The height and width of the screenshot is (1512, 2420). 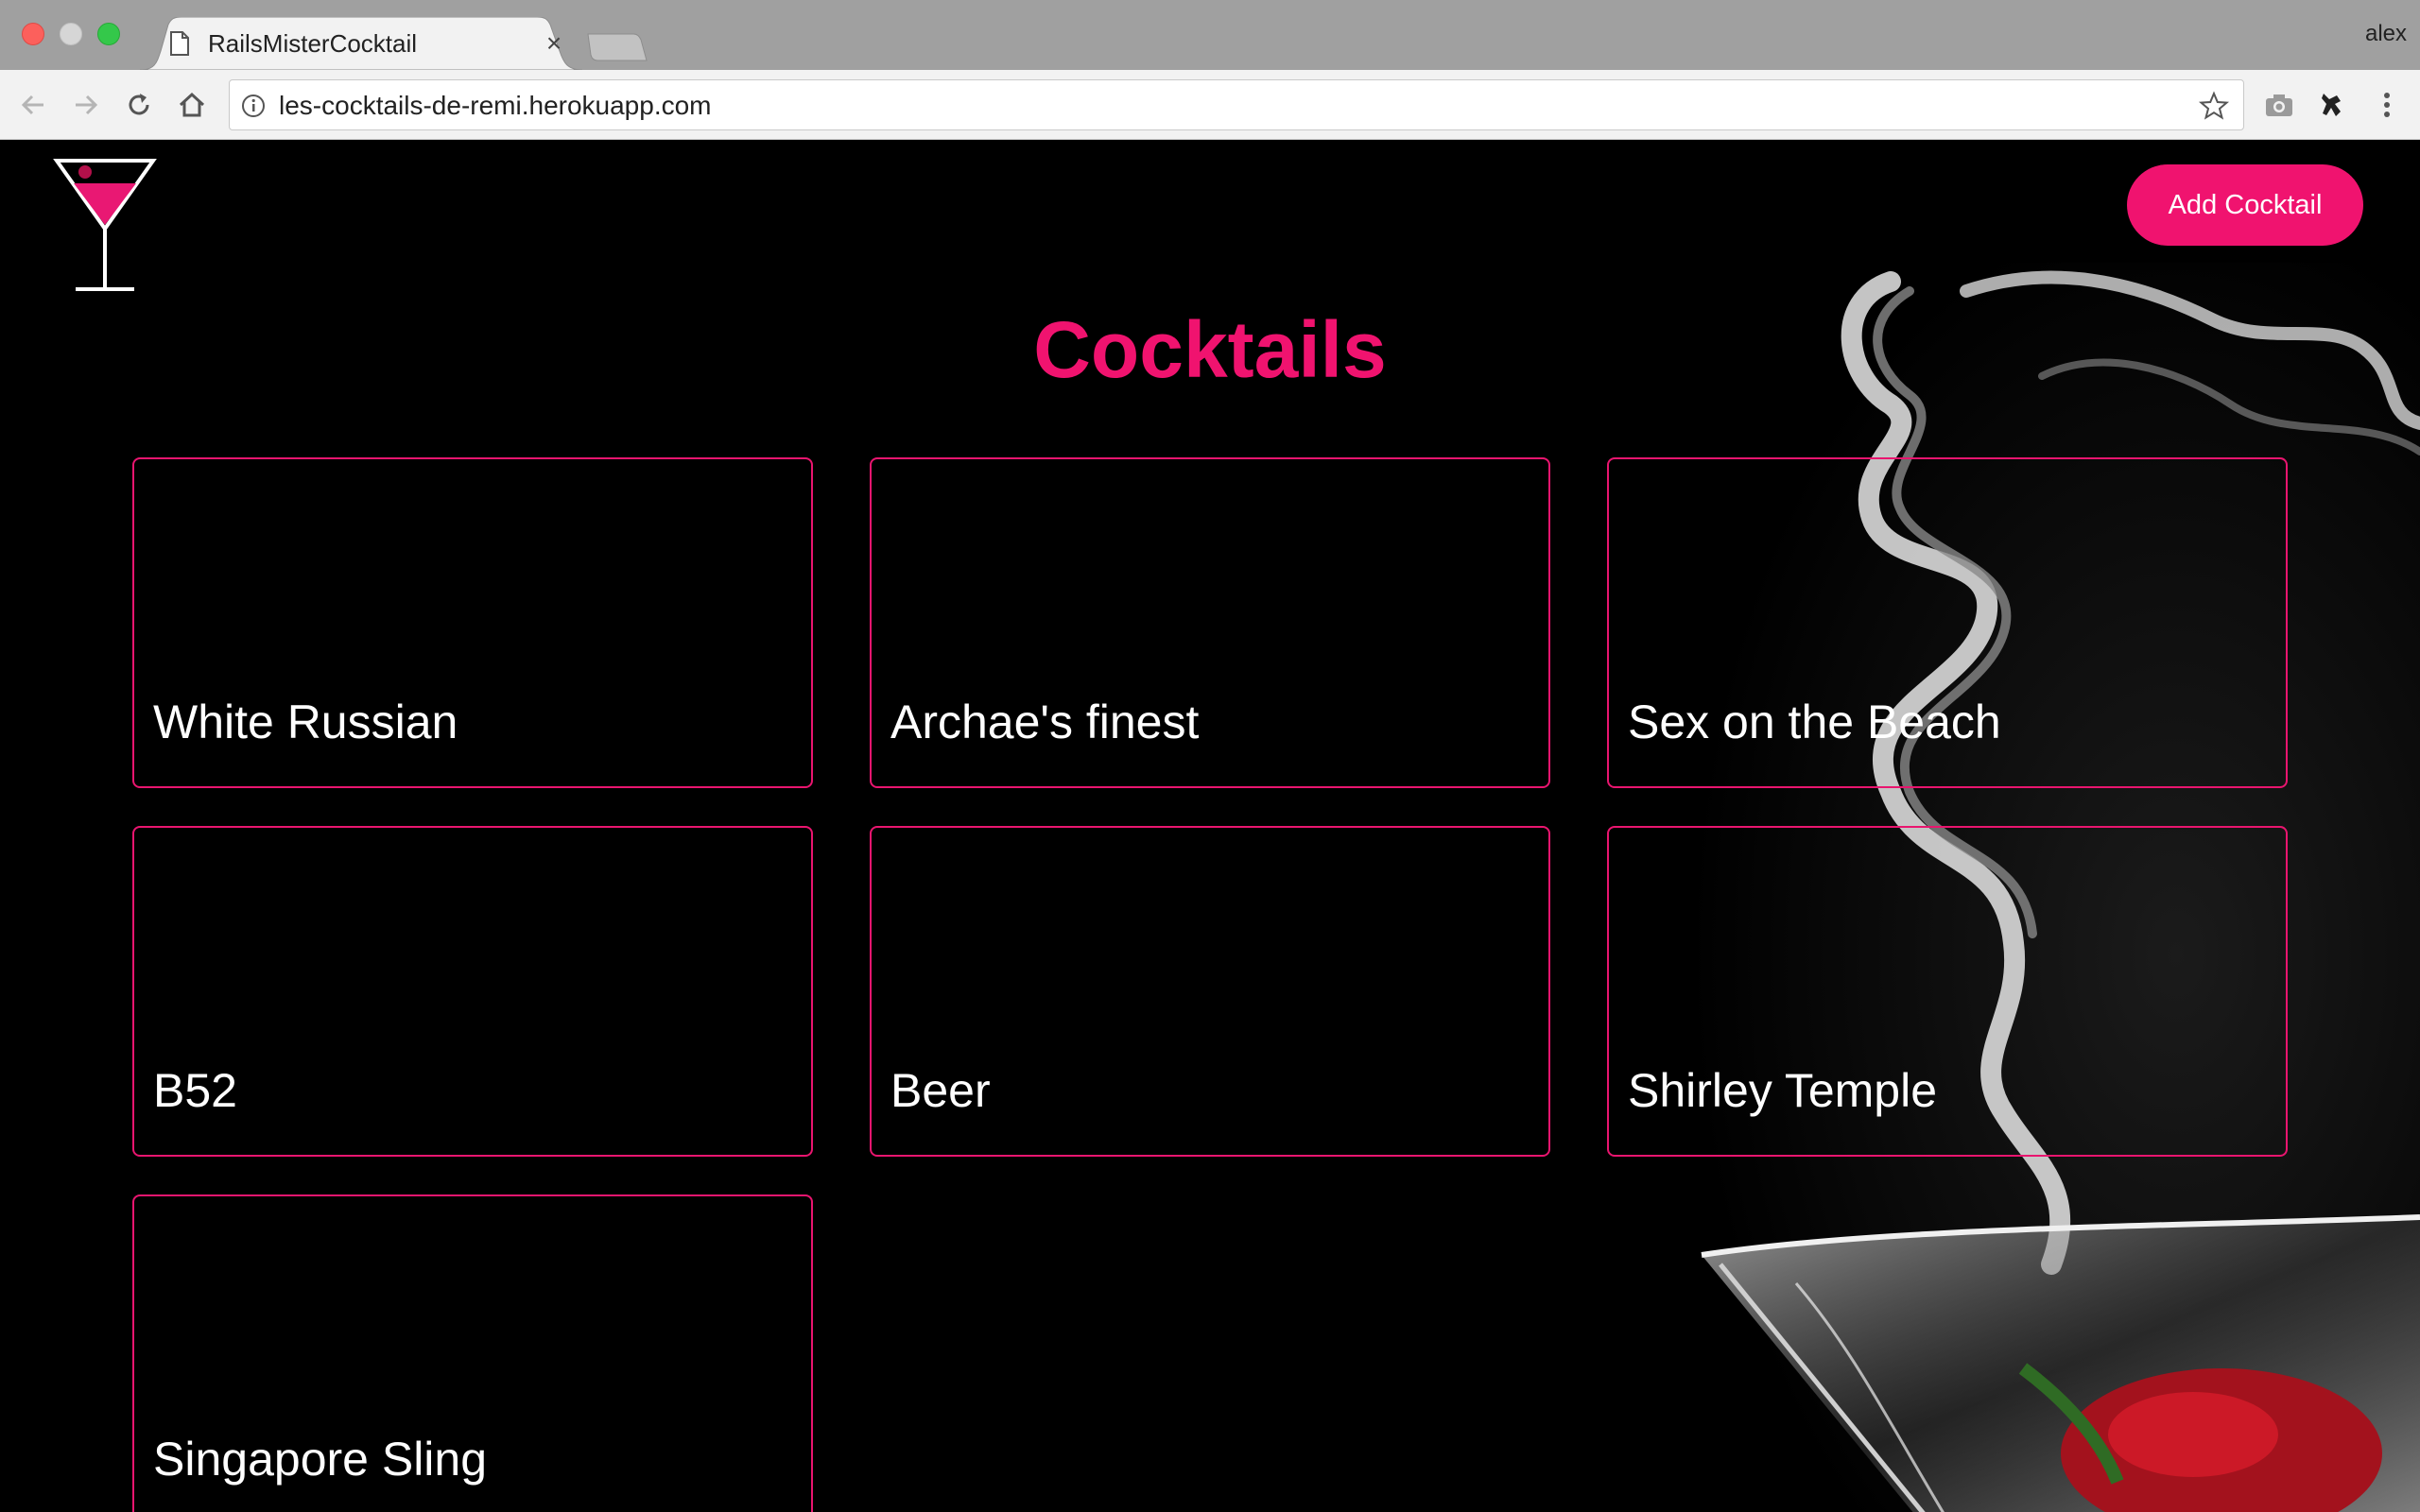 I want to click on tab-active: RailsMisterCocktail ×, so click(x=361, y=43).